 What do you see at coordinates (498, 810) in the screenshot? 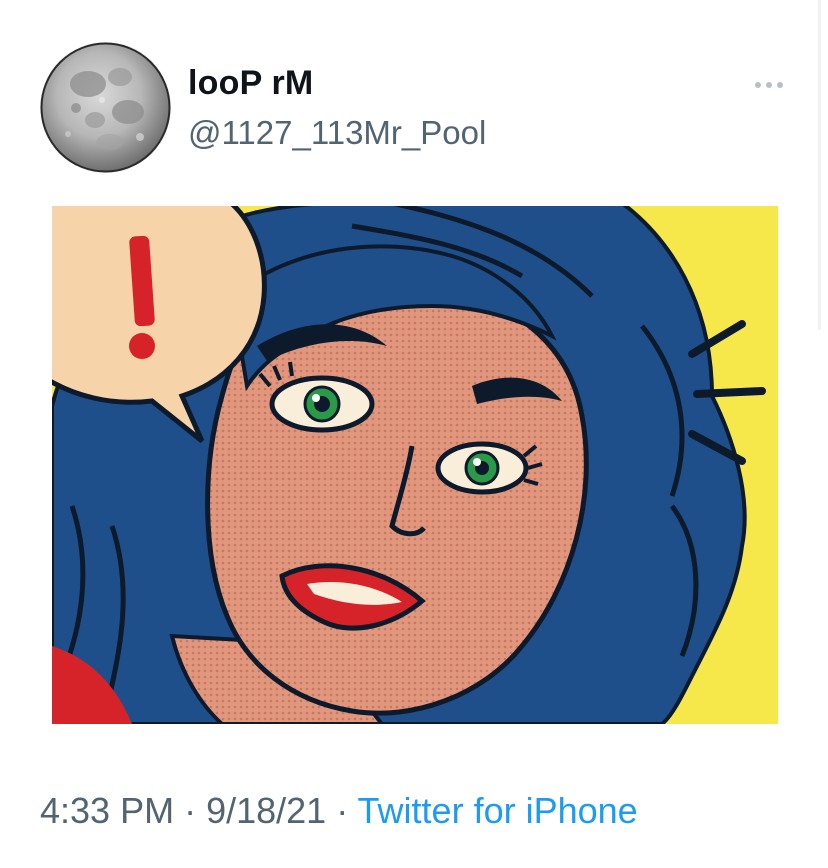
I see `tweet-source-link: Twitter for iPhone` at bounding box center [498, 810].